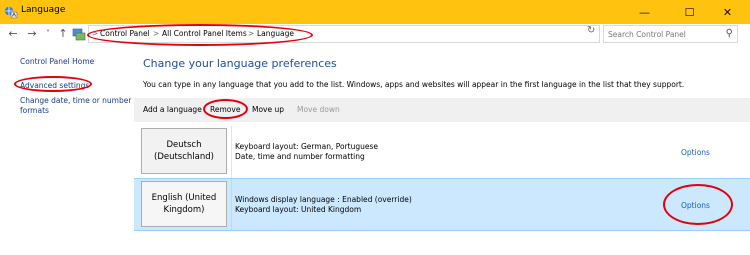 The width and height of the screenshot is (750, 255). What do you see at coordinates (375, 12) in the screenshot?
I see `title-bar: Language — ☐ ✕` at bounding box center [375, 12].